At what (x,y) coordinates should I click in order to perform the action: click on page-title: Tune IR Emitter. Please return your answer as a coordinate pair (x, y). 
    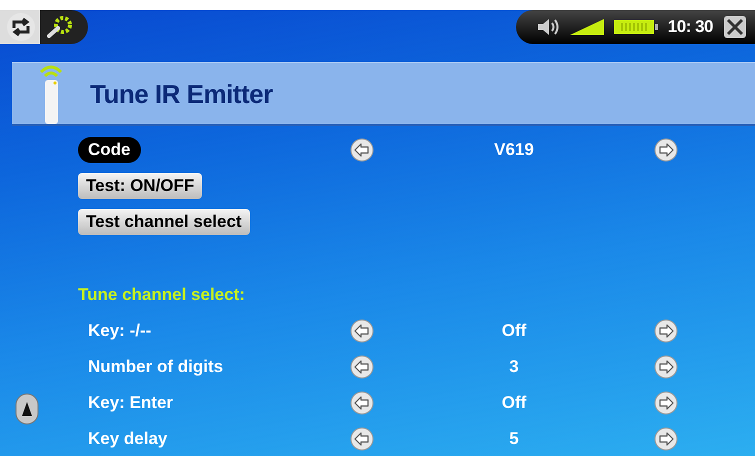
    Looking at the image, I should click on (181, 94).